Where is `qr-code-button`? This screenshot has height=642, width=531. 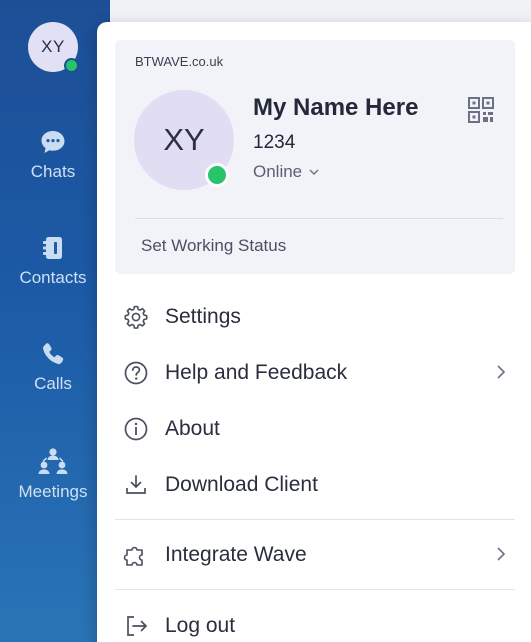 qr-code-button is located at coordinates (481, 112).